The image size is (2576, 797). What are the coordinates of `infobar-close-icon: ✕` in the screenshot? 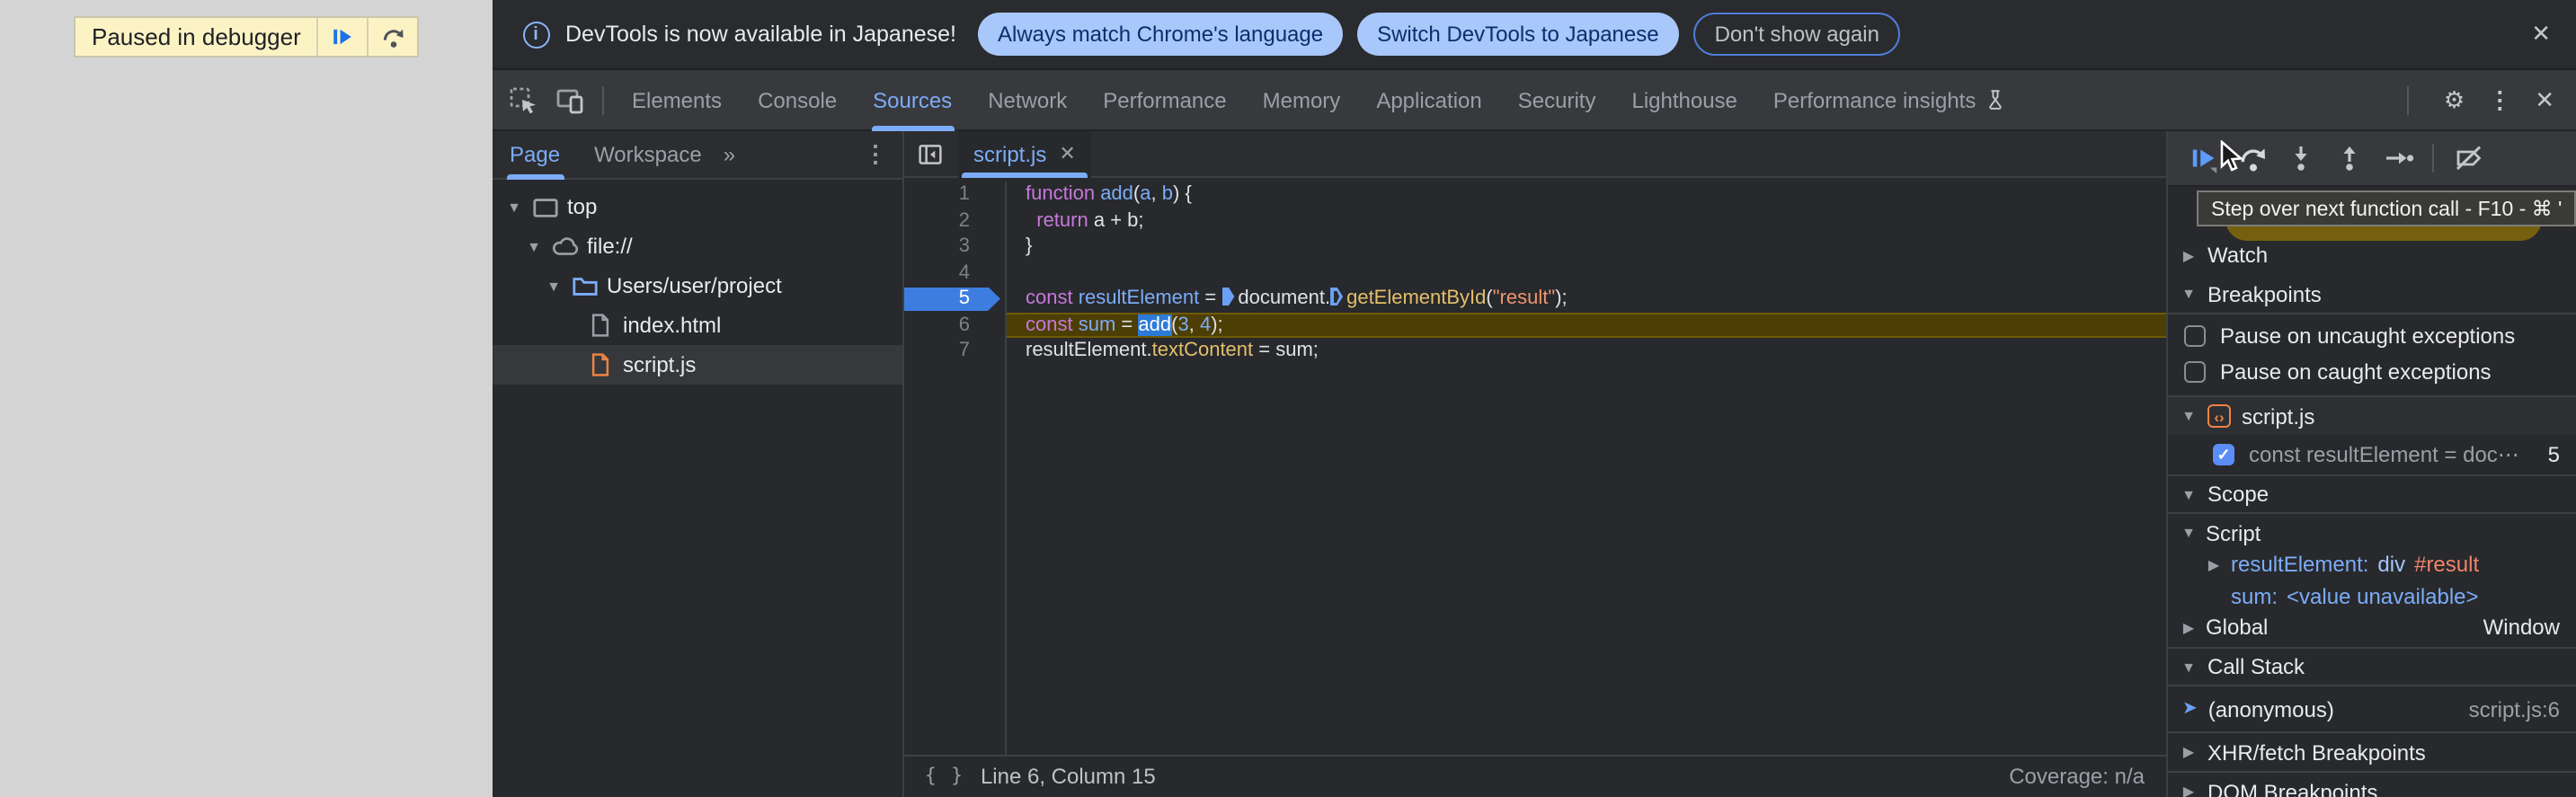 It's located at (2541, 34).